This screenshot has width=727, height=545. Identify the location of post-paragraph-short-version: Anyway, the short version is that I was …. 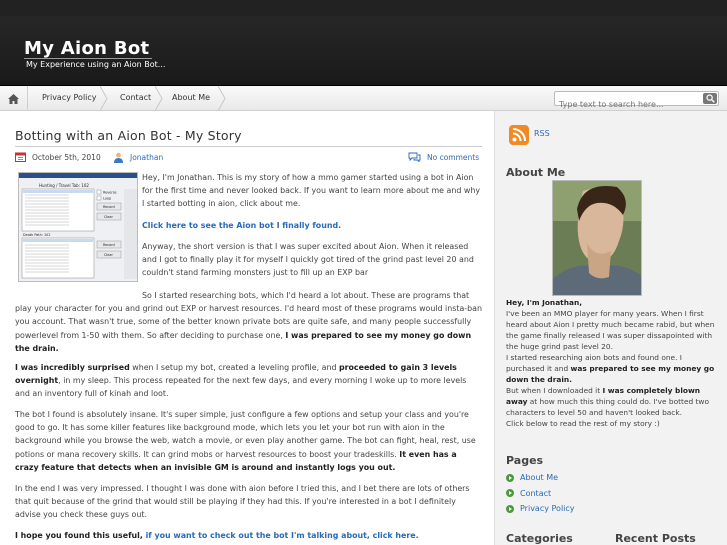
(308, 260).